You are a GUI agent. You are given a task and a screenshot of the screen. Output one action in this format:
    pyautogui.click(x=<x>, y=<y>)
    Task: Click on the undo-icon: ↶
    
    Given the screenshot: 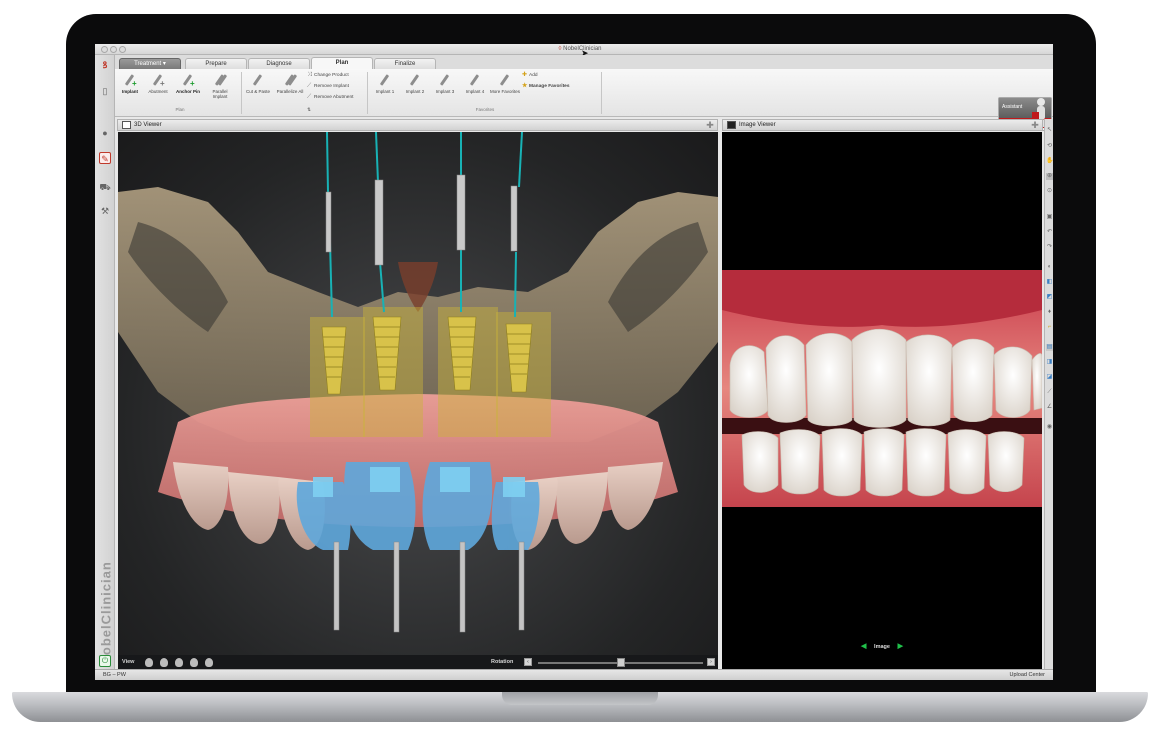 What is the action you would take?
    pyautogui.click(x=1049, y=232)
    